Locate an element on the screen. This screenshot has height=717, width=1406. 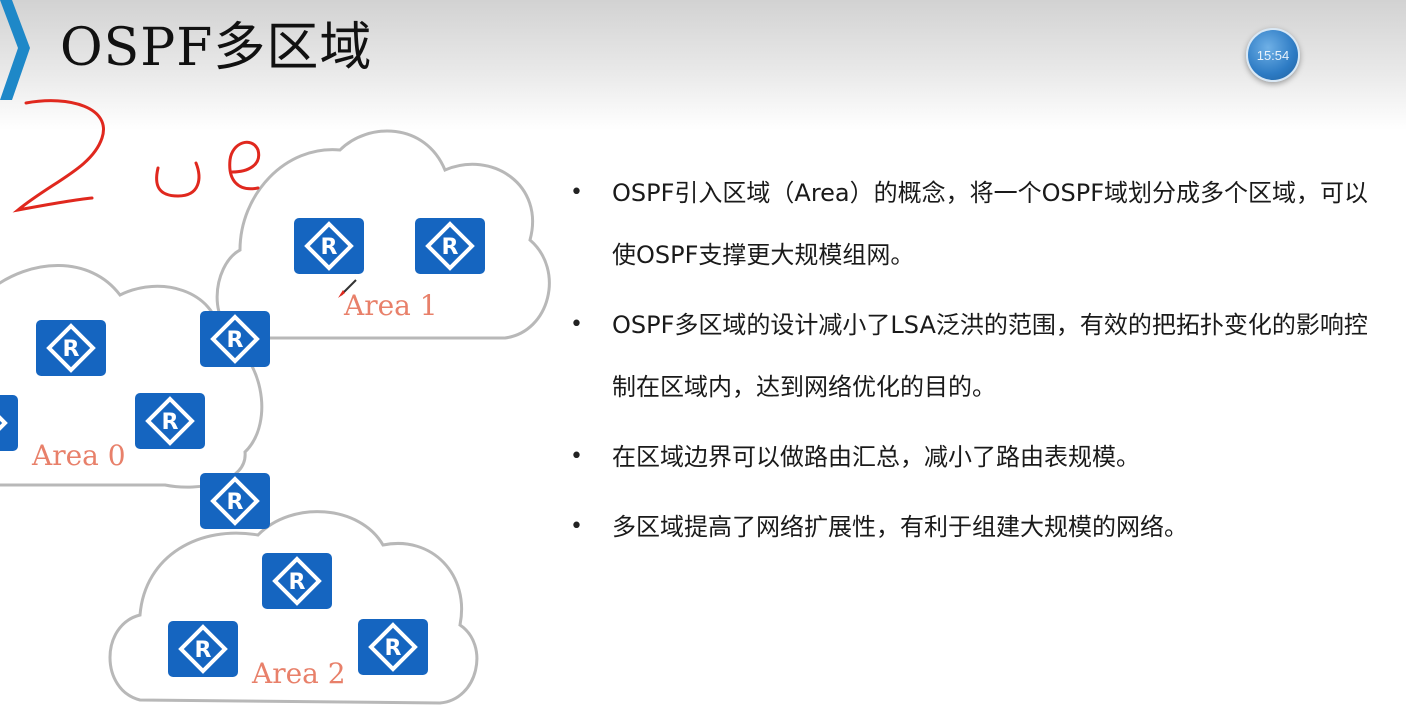
timer-badge: 15:54 is located at coordinates (1273, 55).